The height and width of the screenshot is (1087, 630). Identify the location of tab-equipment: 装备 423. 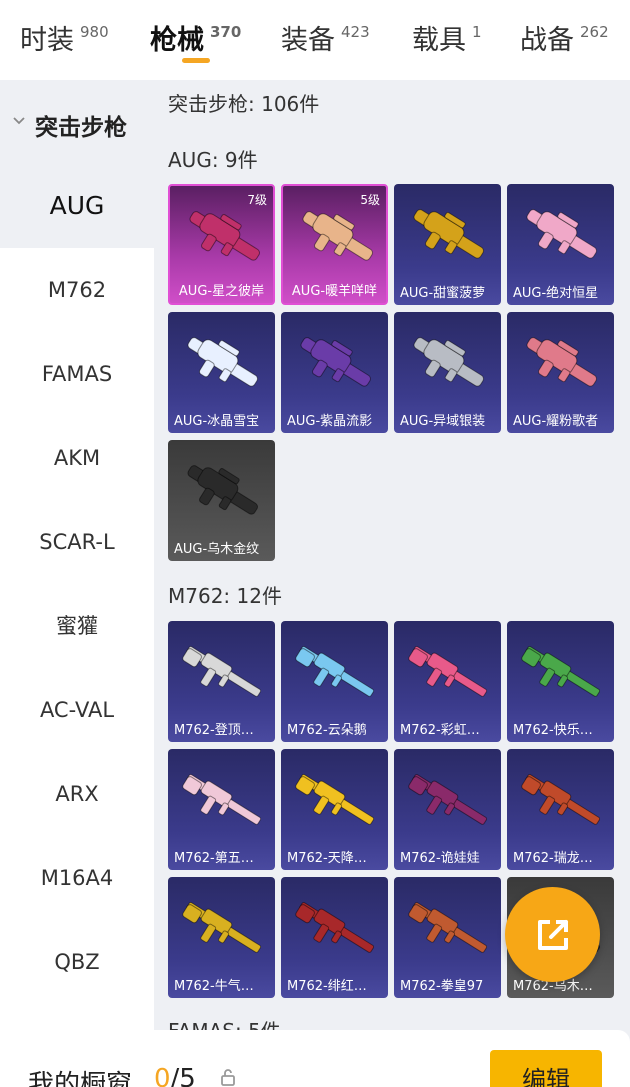
(325, 37).